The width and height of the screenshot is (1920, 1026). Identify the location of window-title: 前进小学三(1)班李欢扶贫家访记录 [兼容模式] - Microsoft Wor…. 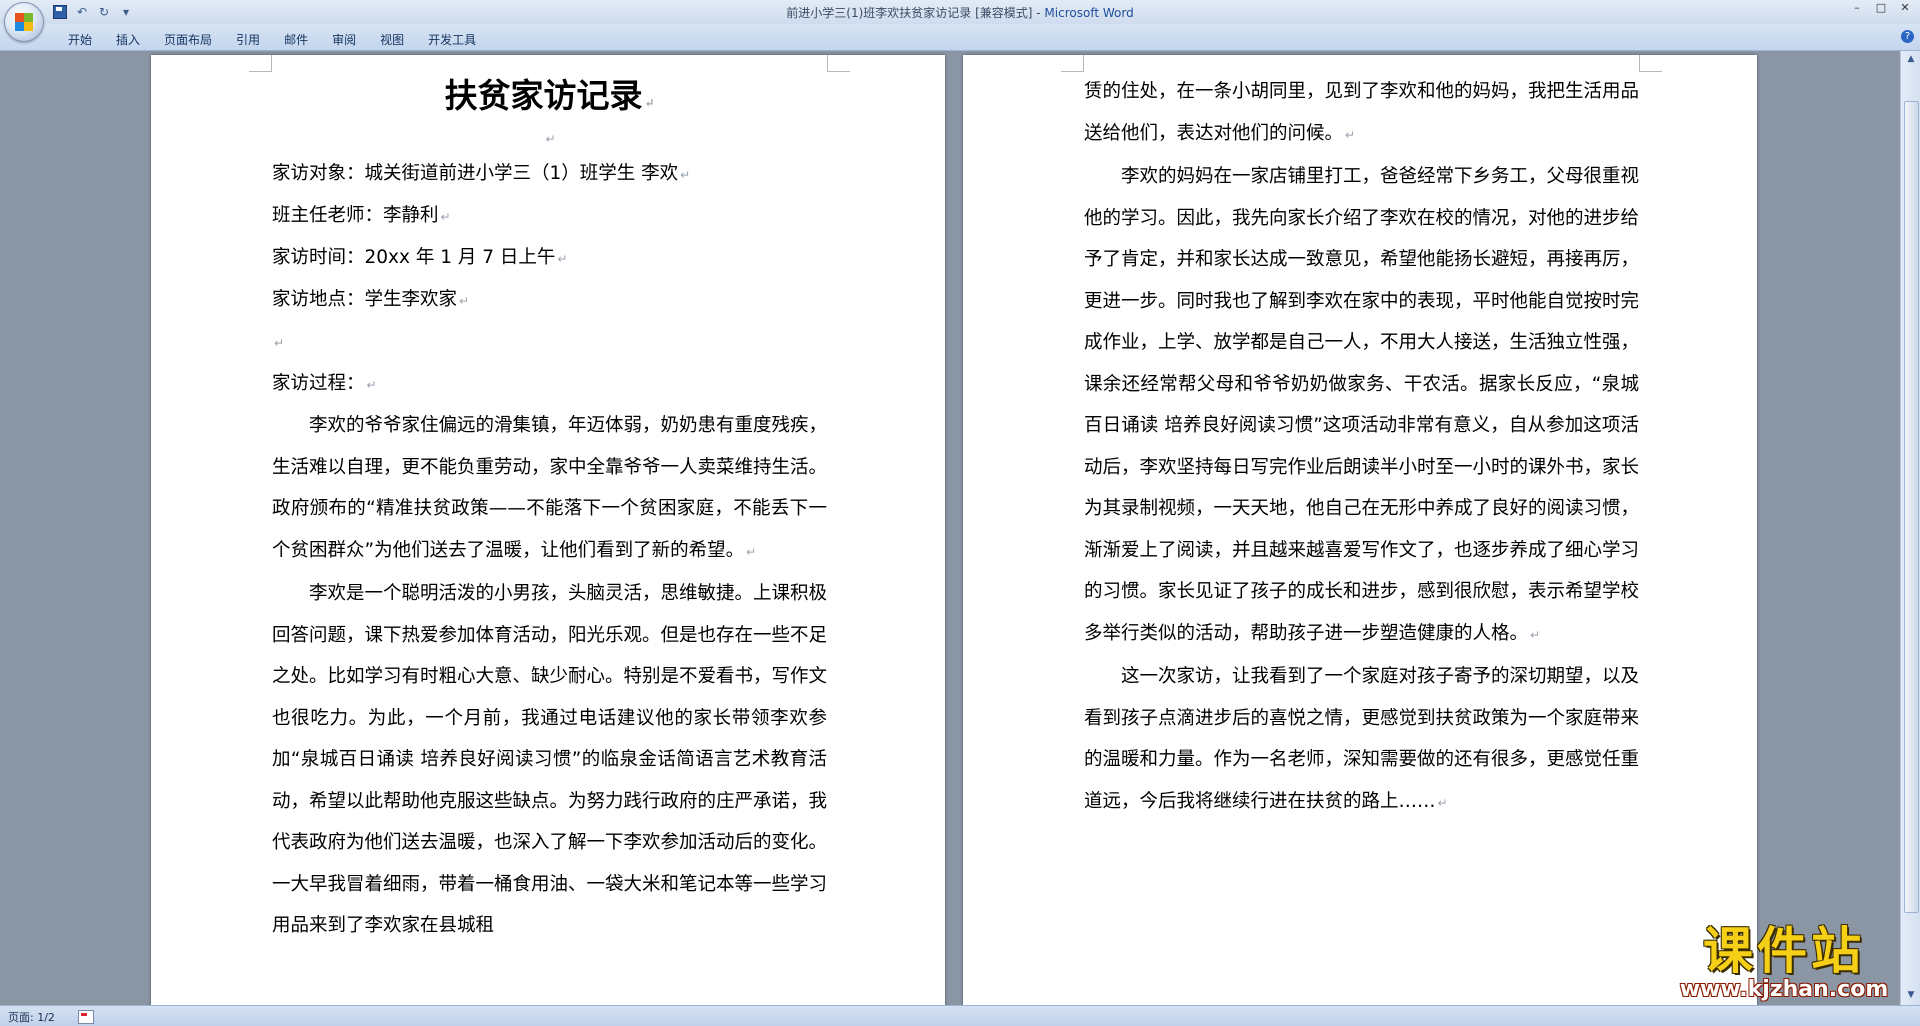
(960, 12).